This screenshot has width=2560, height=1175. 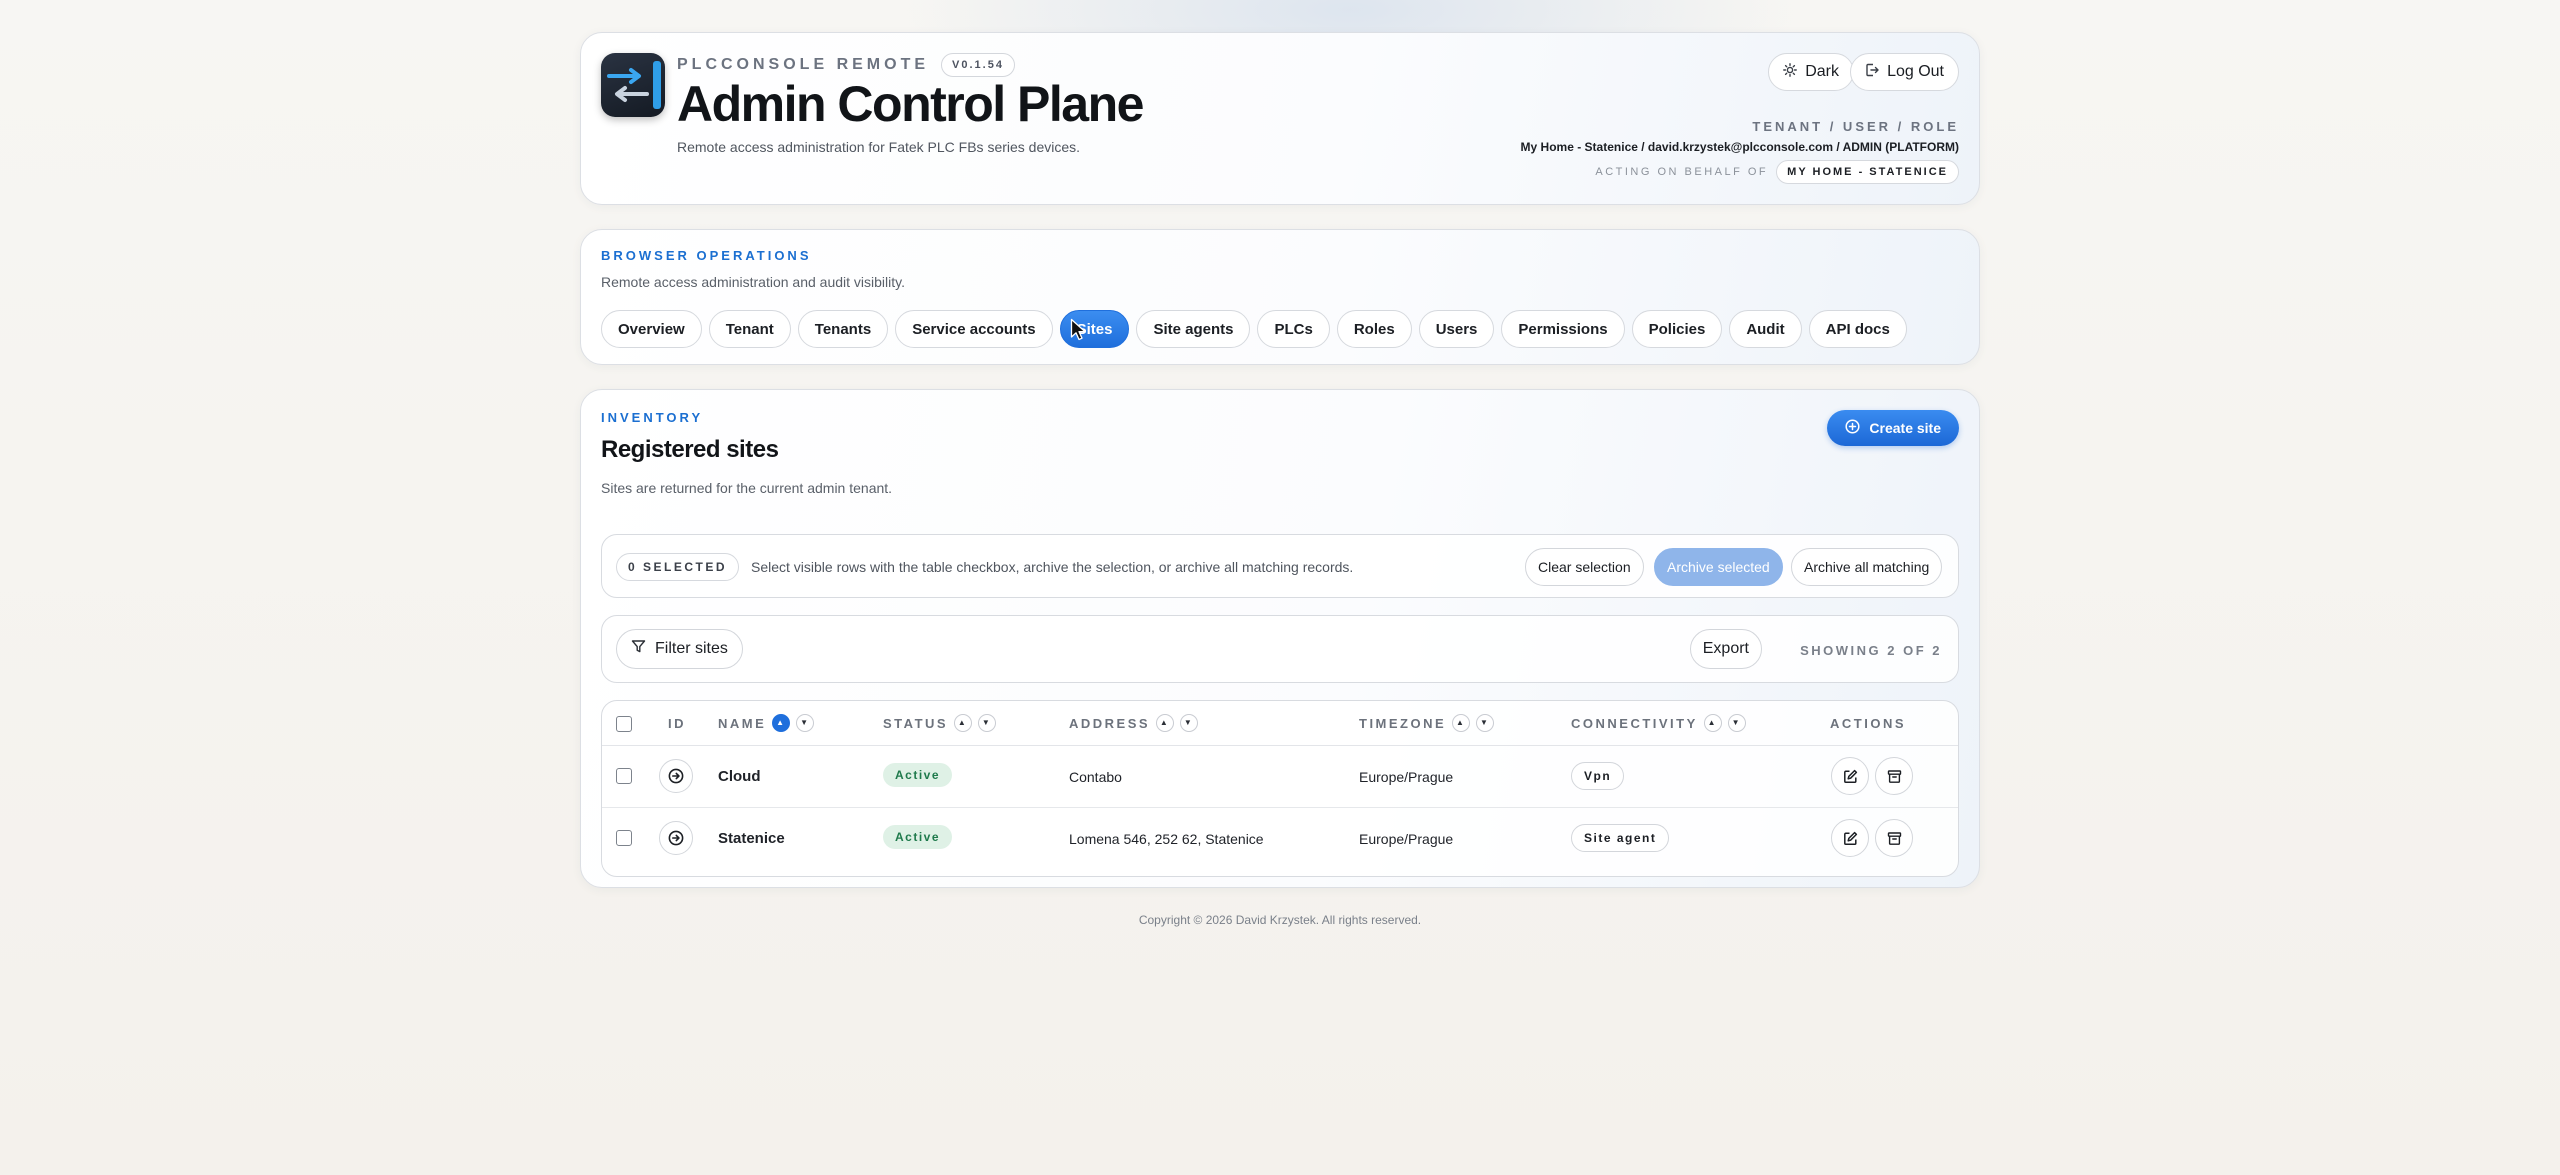 I want to click on mouse-cursor-icon, so click(x=1079, y=332).